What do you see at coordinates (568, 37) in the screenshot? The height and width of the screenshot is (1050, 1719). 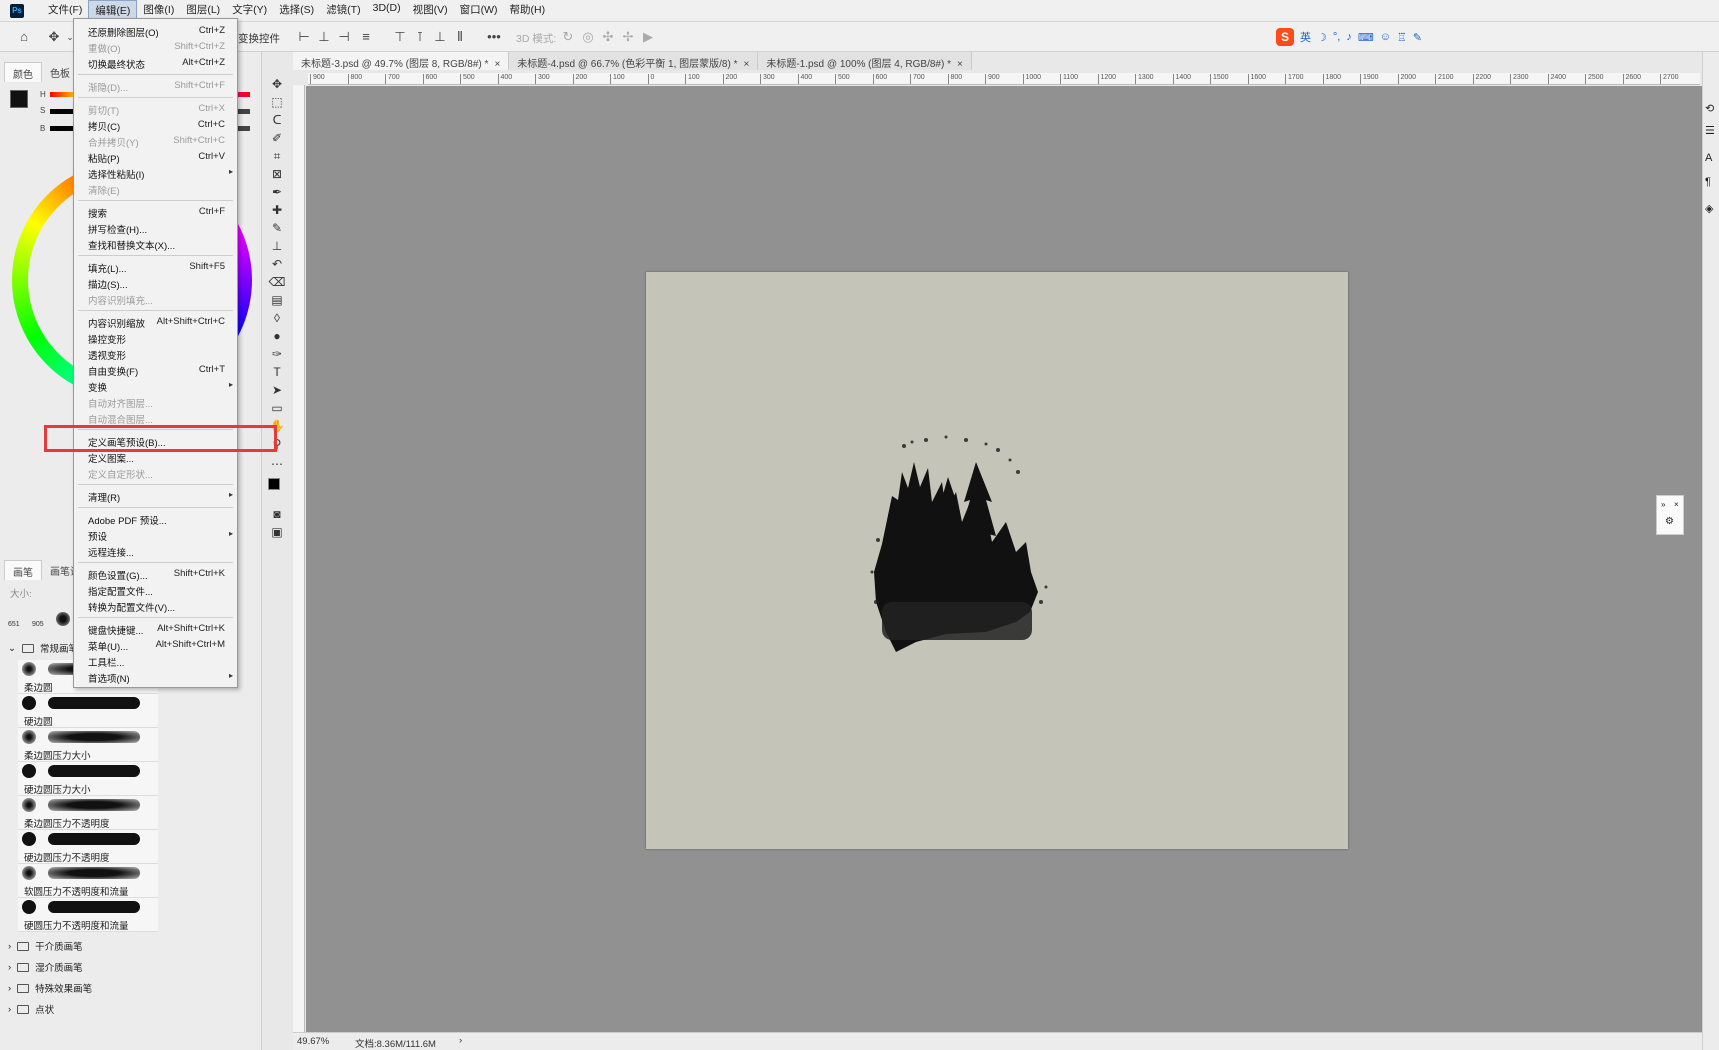 I see `3d-orbit-icon: ↻` at bounding box center [568, 37].